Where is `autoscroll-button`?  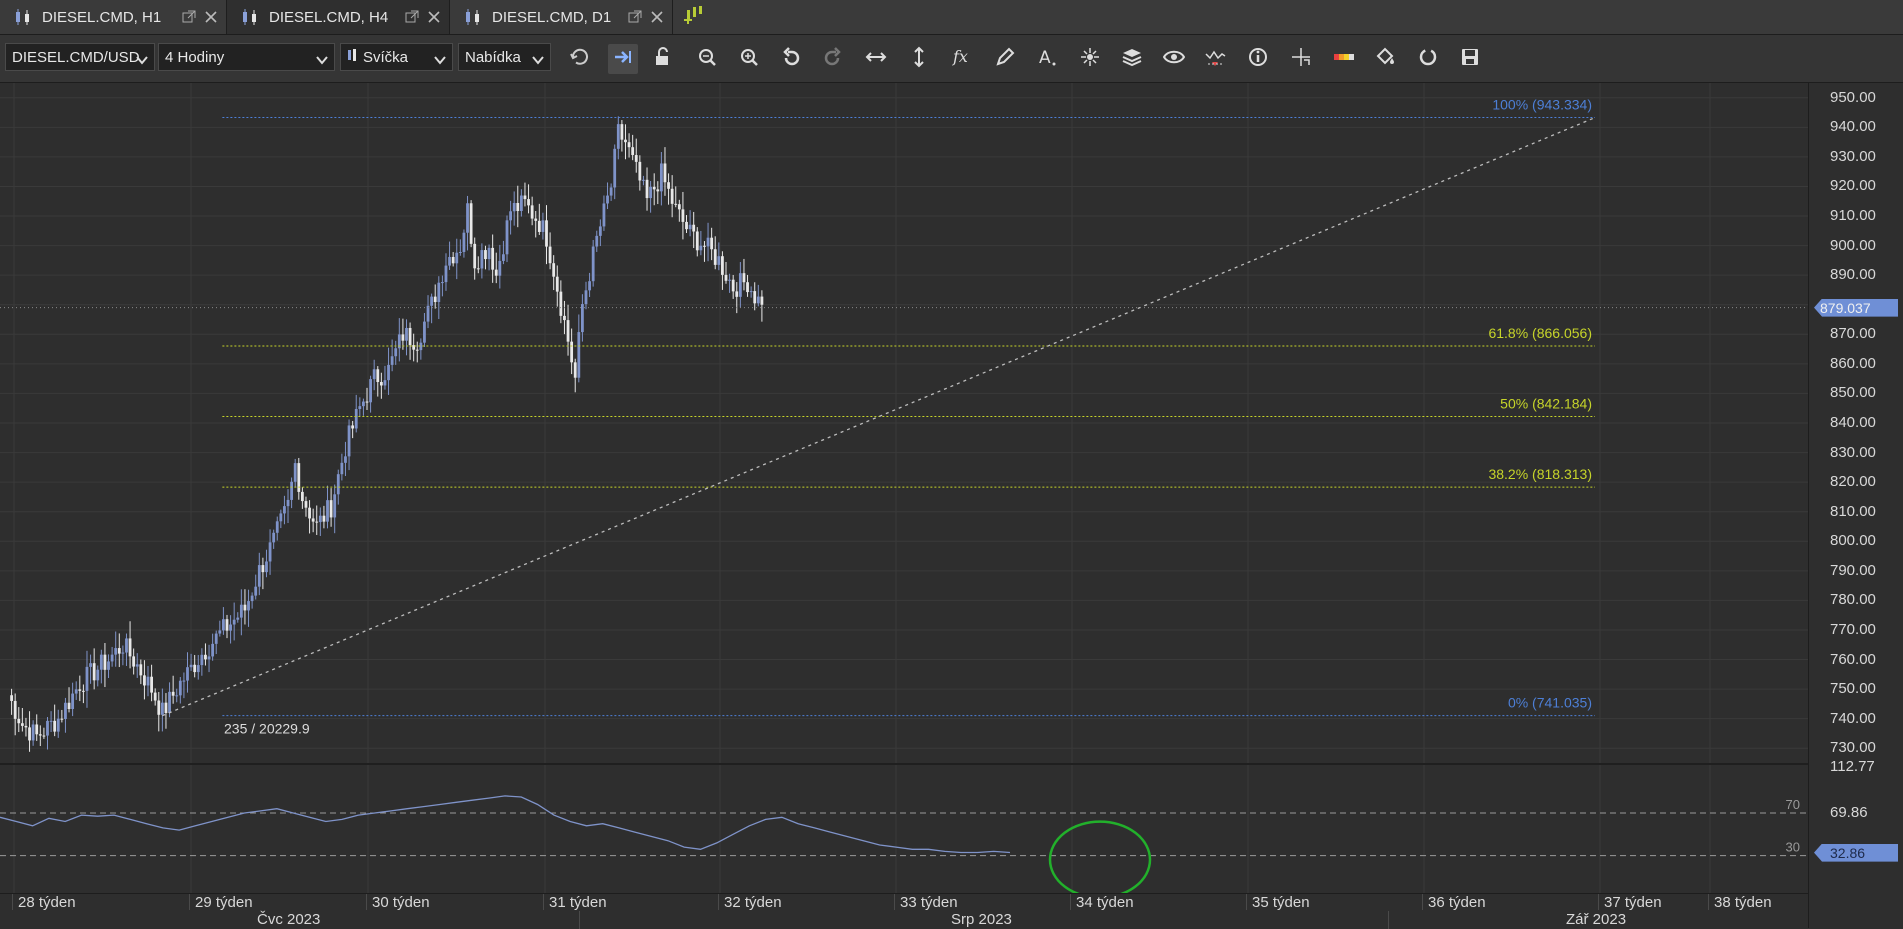 autoscroll-button is located at coordinates (623, 59).